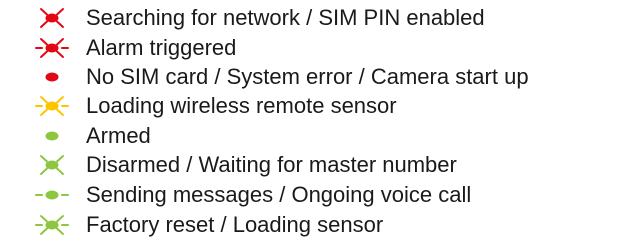 This screenshot has width=618, height=248. I want to click on legend-label: Alarm triggered, so click(161, 47).